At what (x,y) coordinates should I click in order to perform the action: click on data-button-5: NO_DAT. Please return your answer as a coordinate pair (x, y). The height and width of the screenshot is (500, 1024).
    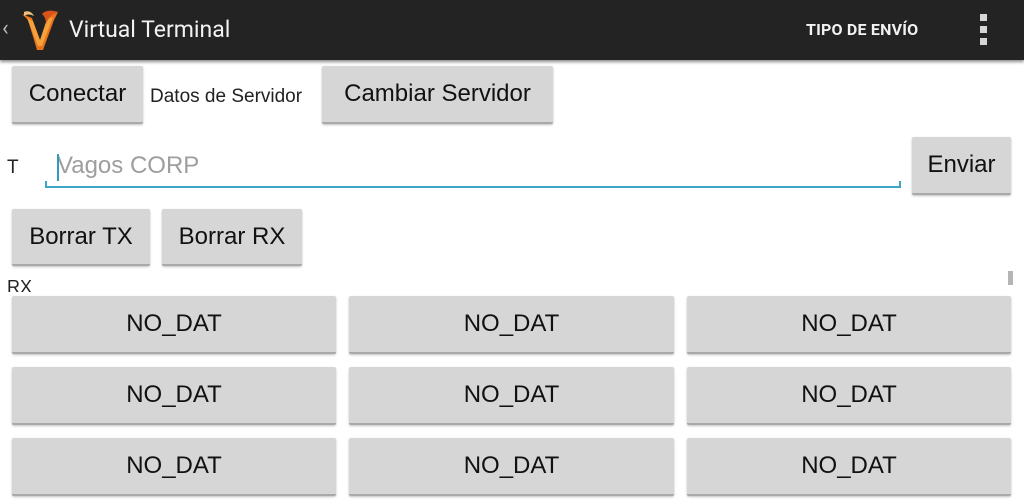
    Looking at the image, I should click on (511, 396).